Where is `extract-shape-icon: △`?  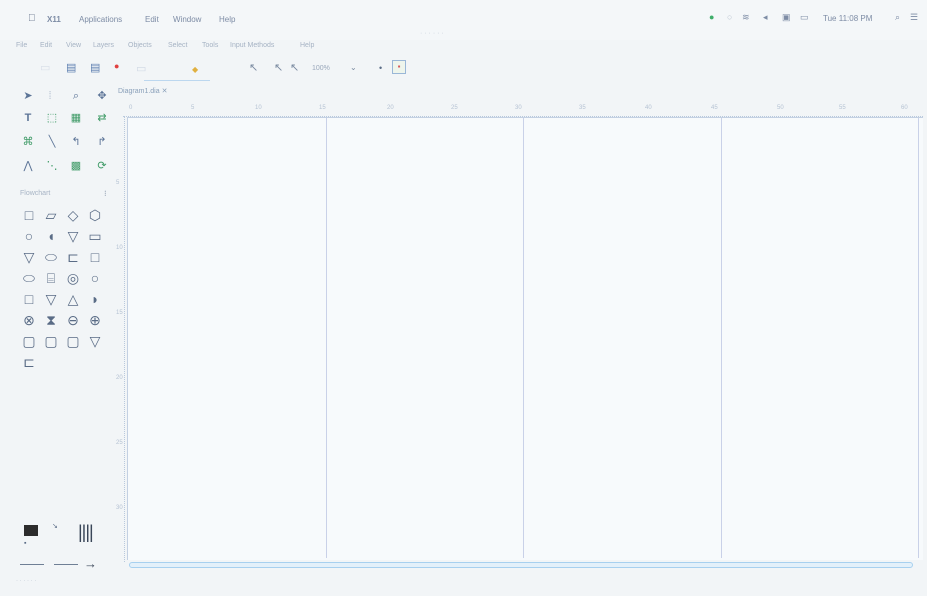 extract-shape-icon: △ is located at coordinates (73, 299).